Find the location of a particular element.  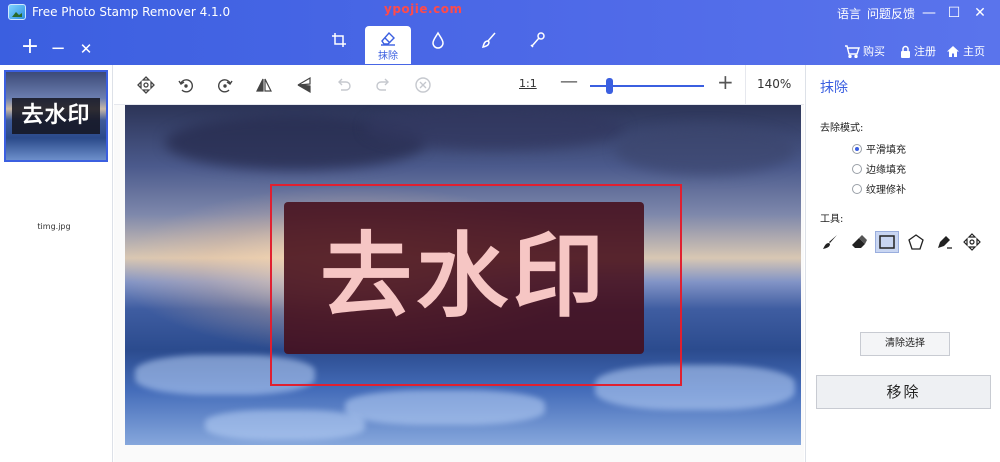

rotate-right-icon is located at coordinates (225, 86).